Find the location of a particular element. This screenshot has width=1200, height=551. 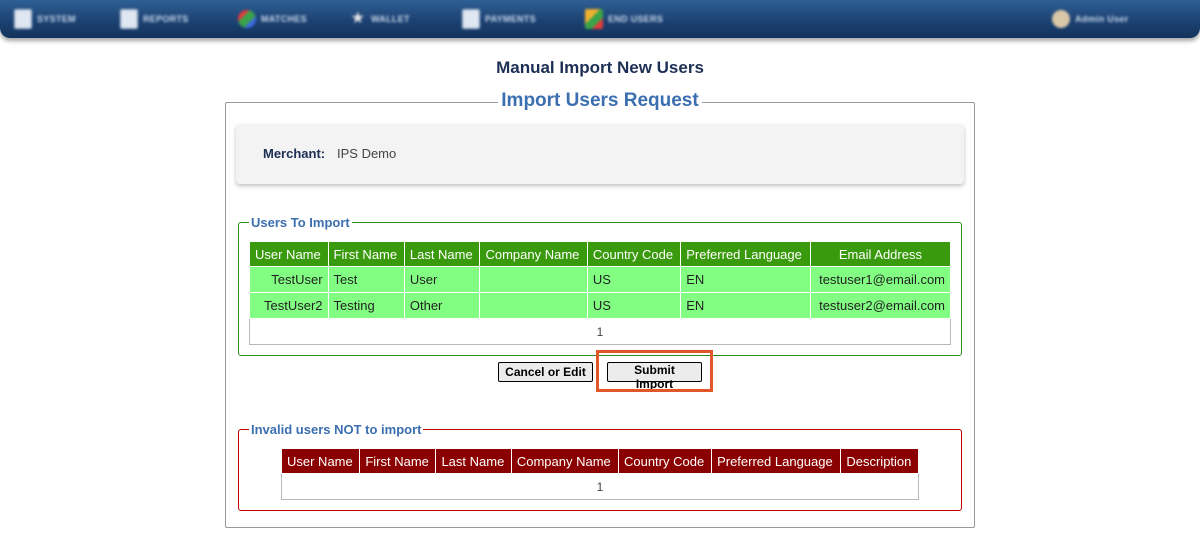

user-avatar-icon is located at coordinates (1061, 19).